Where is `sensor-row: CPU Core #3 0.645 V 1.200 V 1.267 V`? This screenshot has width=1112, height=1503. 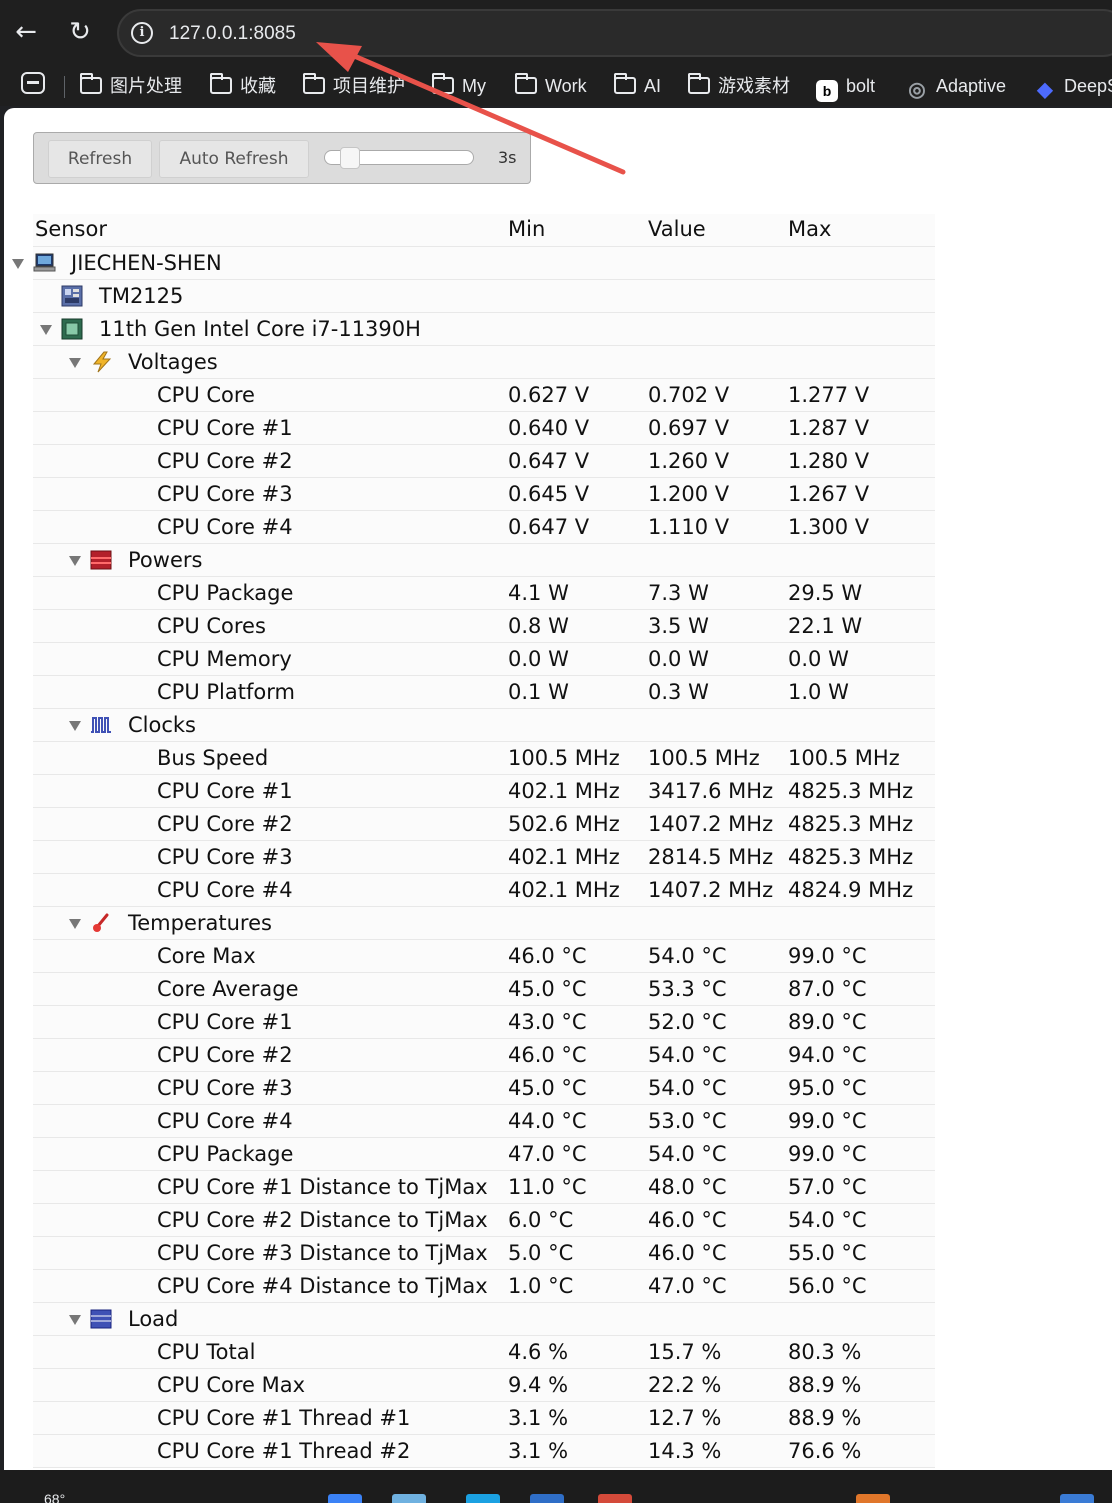 sensor-row: CPU Core #3 0.645 V 1.200 V 1.267 V is located at coordinates (484, 494).